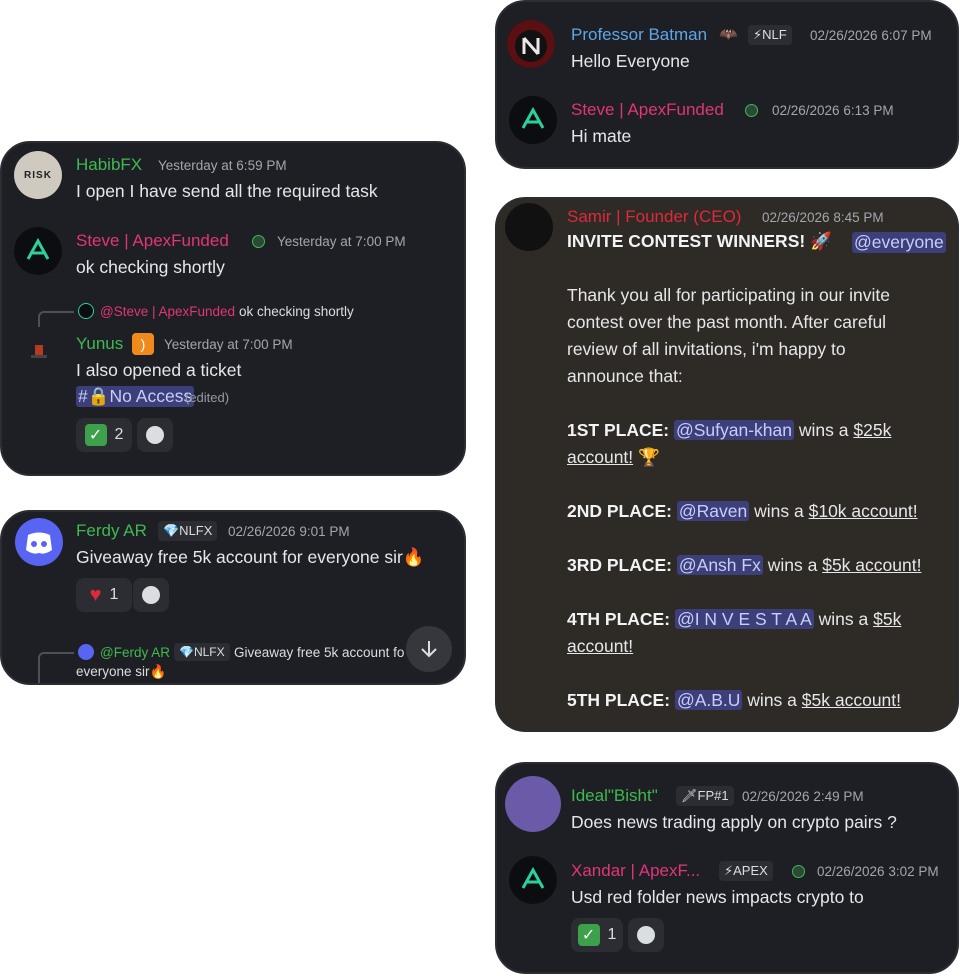  What do you see at coordinates (529, 227) in the screenshot?
I see `avatar-samir` at bounding box center [529, 227].